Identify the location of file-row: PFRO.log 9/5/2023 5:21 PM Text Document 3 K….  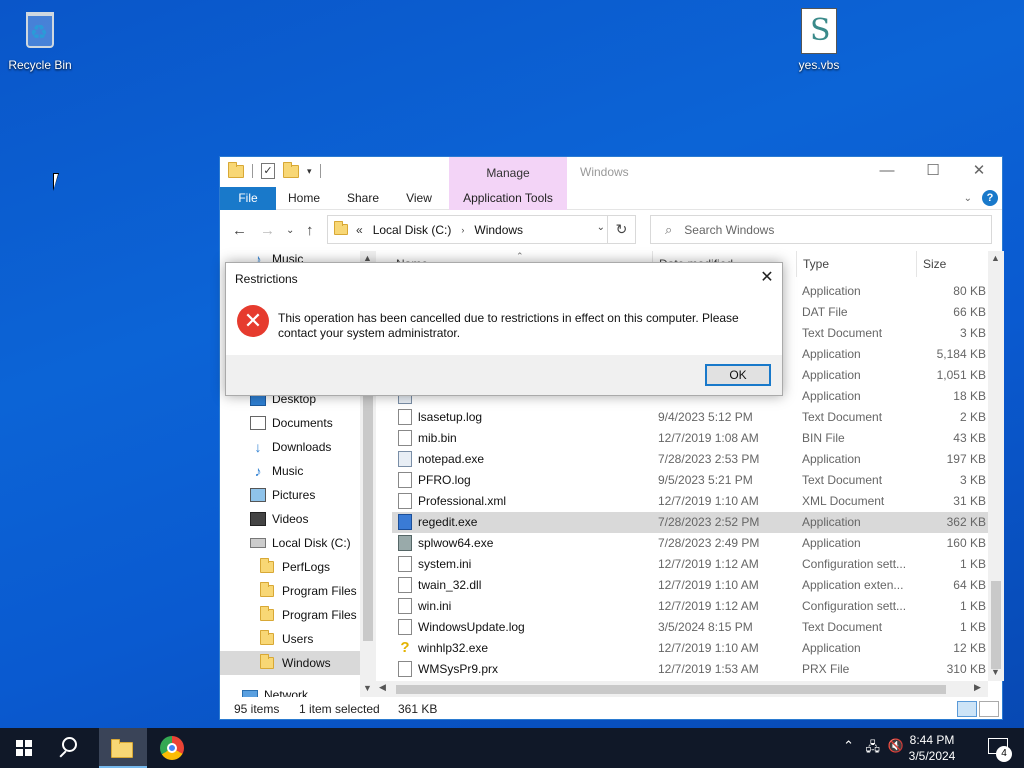
(690, 480).